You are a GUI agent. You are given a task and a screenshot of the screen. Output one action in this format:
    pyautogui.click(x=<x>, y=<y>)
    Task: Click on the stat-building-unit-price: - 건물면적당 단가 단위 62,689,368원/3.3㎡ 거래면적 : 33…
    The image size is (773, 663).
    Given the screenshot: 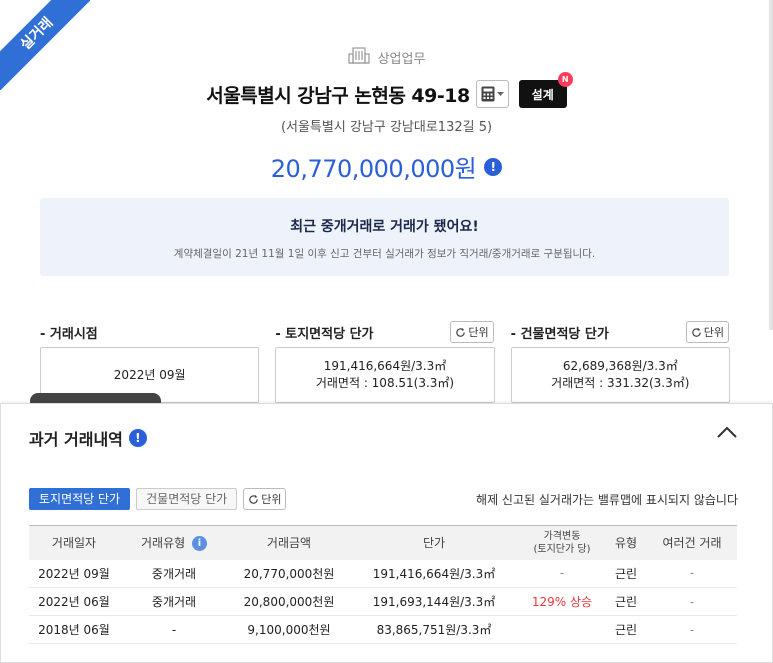 What is the action you would take?
    pyautogui.click(x=620, y=361)
    